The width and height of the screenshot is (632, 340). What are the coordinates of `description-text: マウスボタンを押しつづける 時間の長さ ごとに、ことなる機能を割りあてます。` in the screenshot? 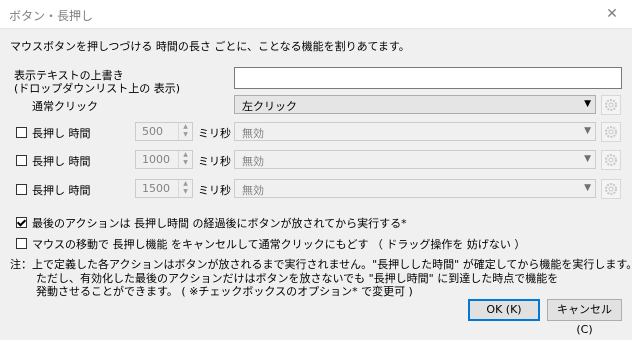 It's located at (210, 46).